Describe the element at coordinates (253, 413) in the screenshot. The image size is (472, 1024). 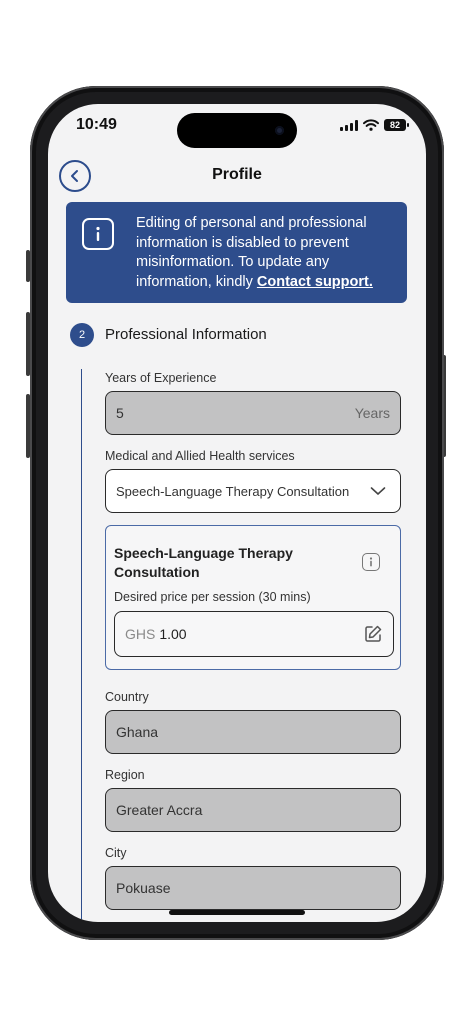
I see `experience-field: 5 Years` at that location.